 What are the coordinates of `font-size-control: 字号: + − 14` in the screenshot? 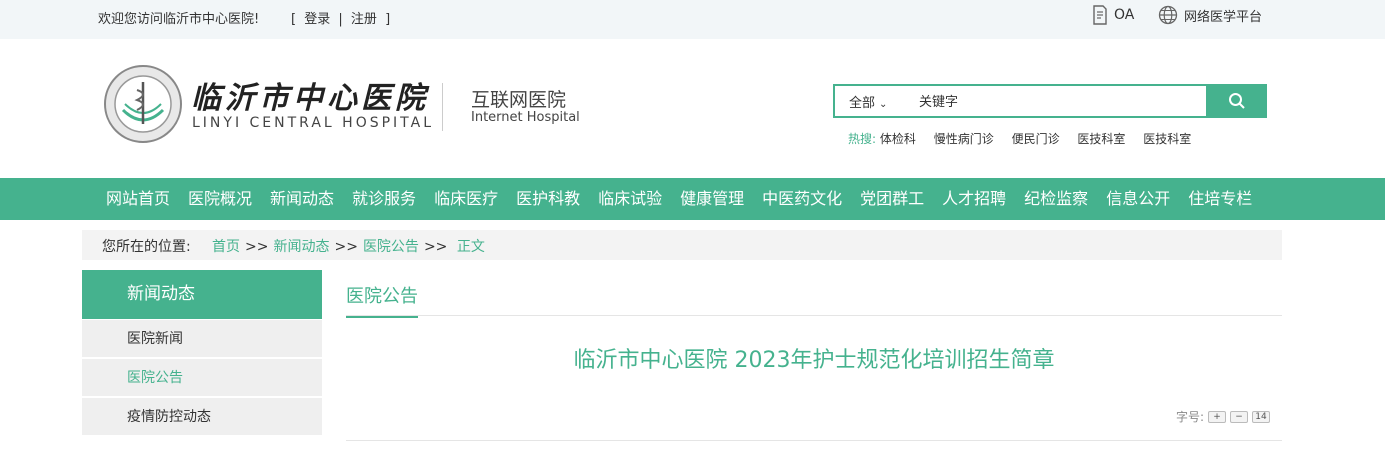 It's located at (1223, 416).